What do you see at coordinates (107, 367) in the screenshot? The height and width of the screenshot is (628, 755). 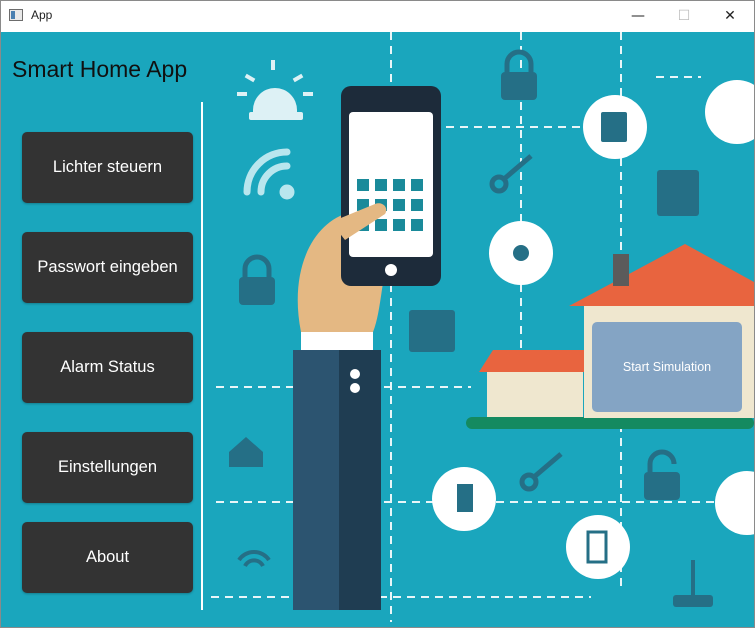 I see `alarm-status-button: Alarm Status` at bounding box center [107, 367].